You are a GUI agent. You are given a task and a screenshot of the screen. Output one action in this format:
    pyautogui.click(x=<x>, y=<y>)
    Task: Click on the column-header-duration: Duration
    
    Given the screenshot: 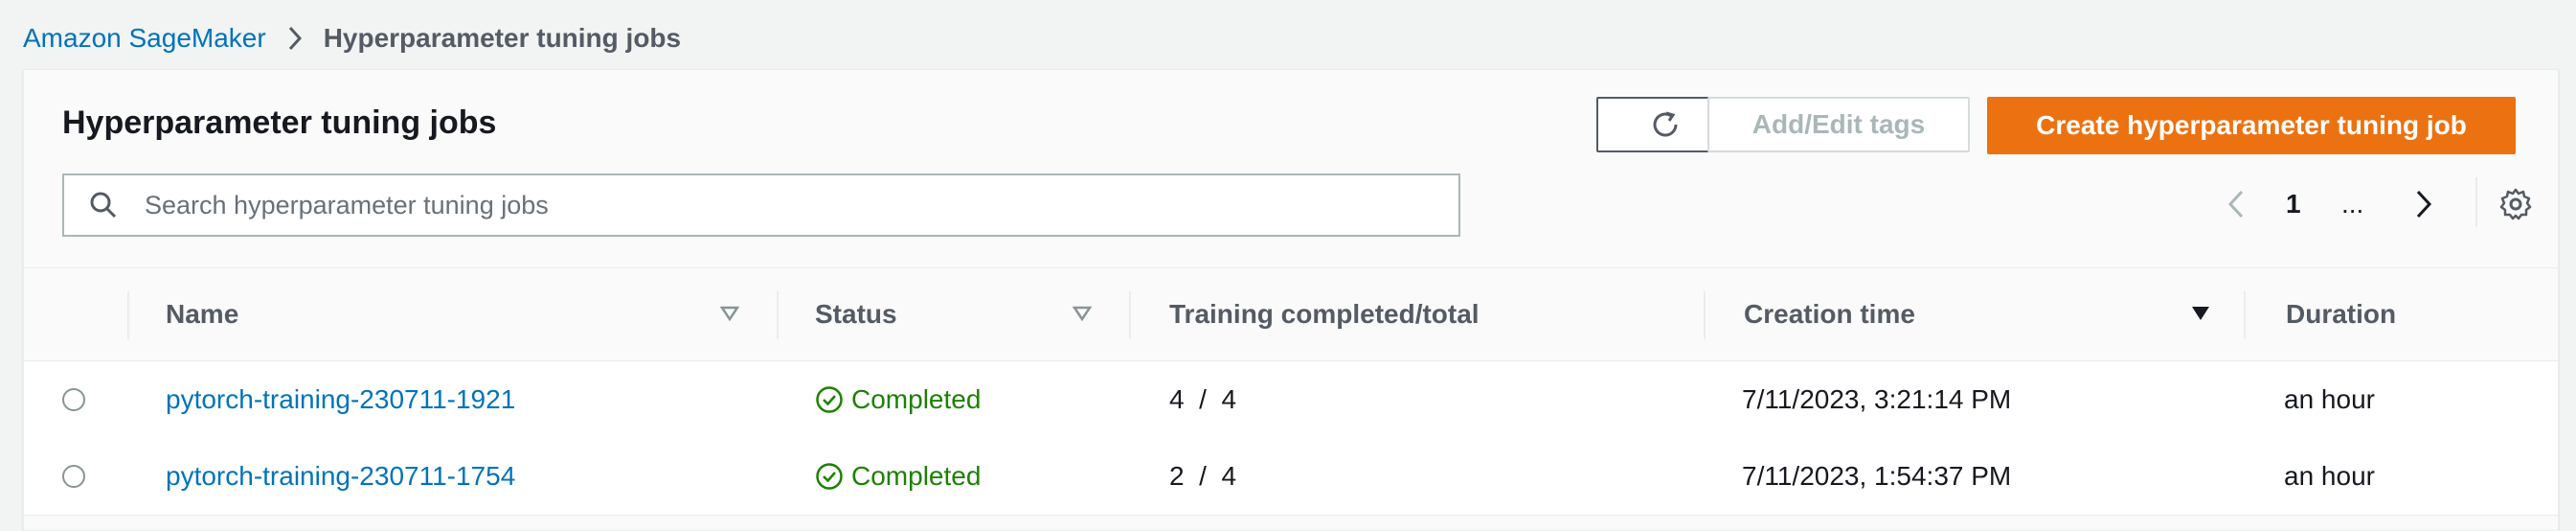 What is the action you would take?
    pyautogui.click(x=2341, y=314)
    